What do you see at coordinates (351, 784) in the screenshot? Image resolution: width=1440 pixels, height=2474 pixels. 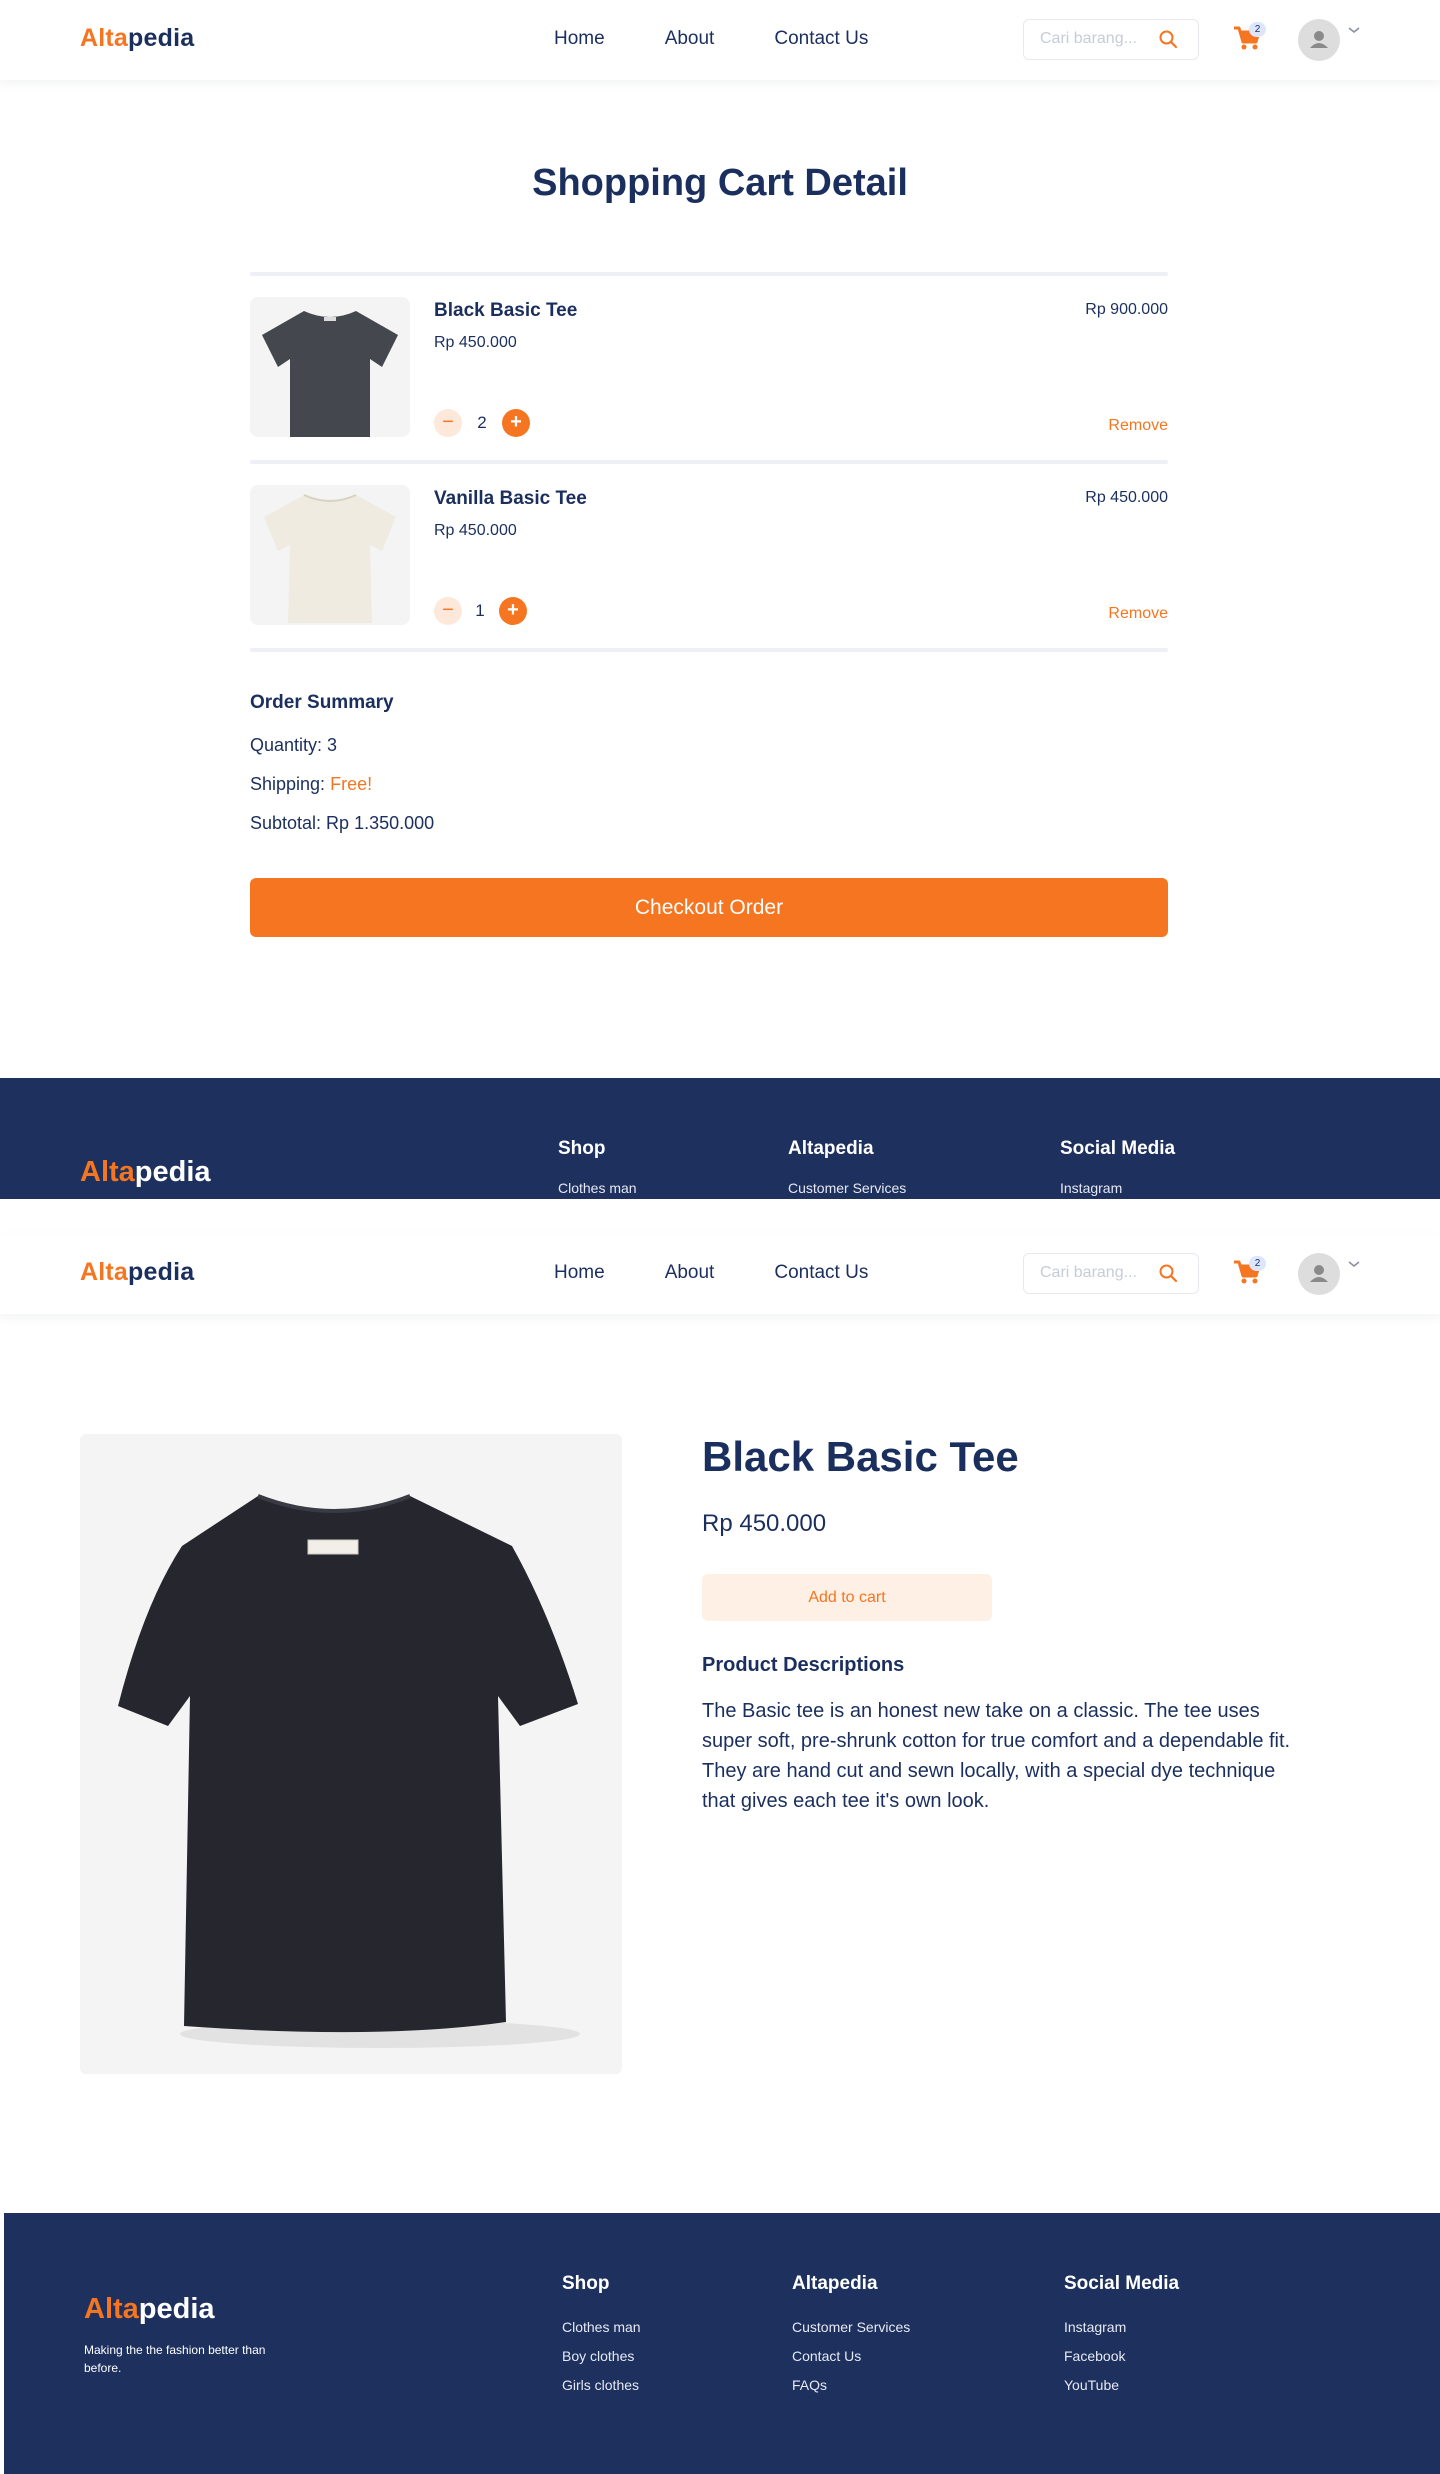 I see `shipping-value: Free!` at bounding box center [351, 784].